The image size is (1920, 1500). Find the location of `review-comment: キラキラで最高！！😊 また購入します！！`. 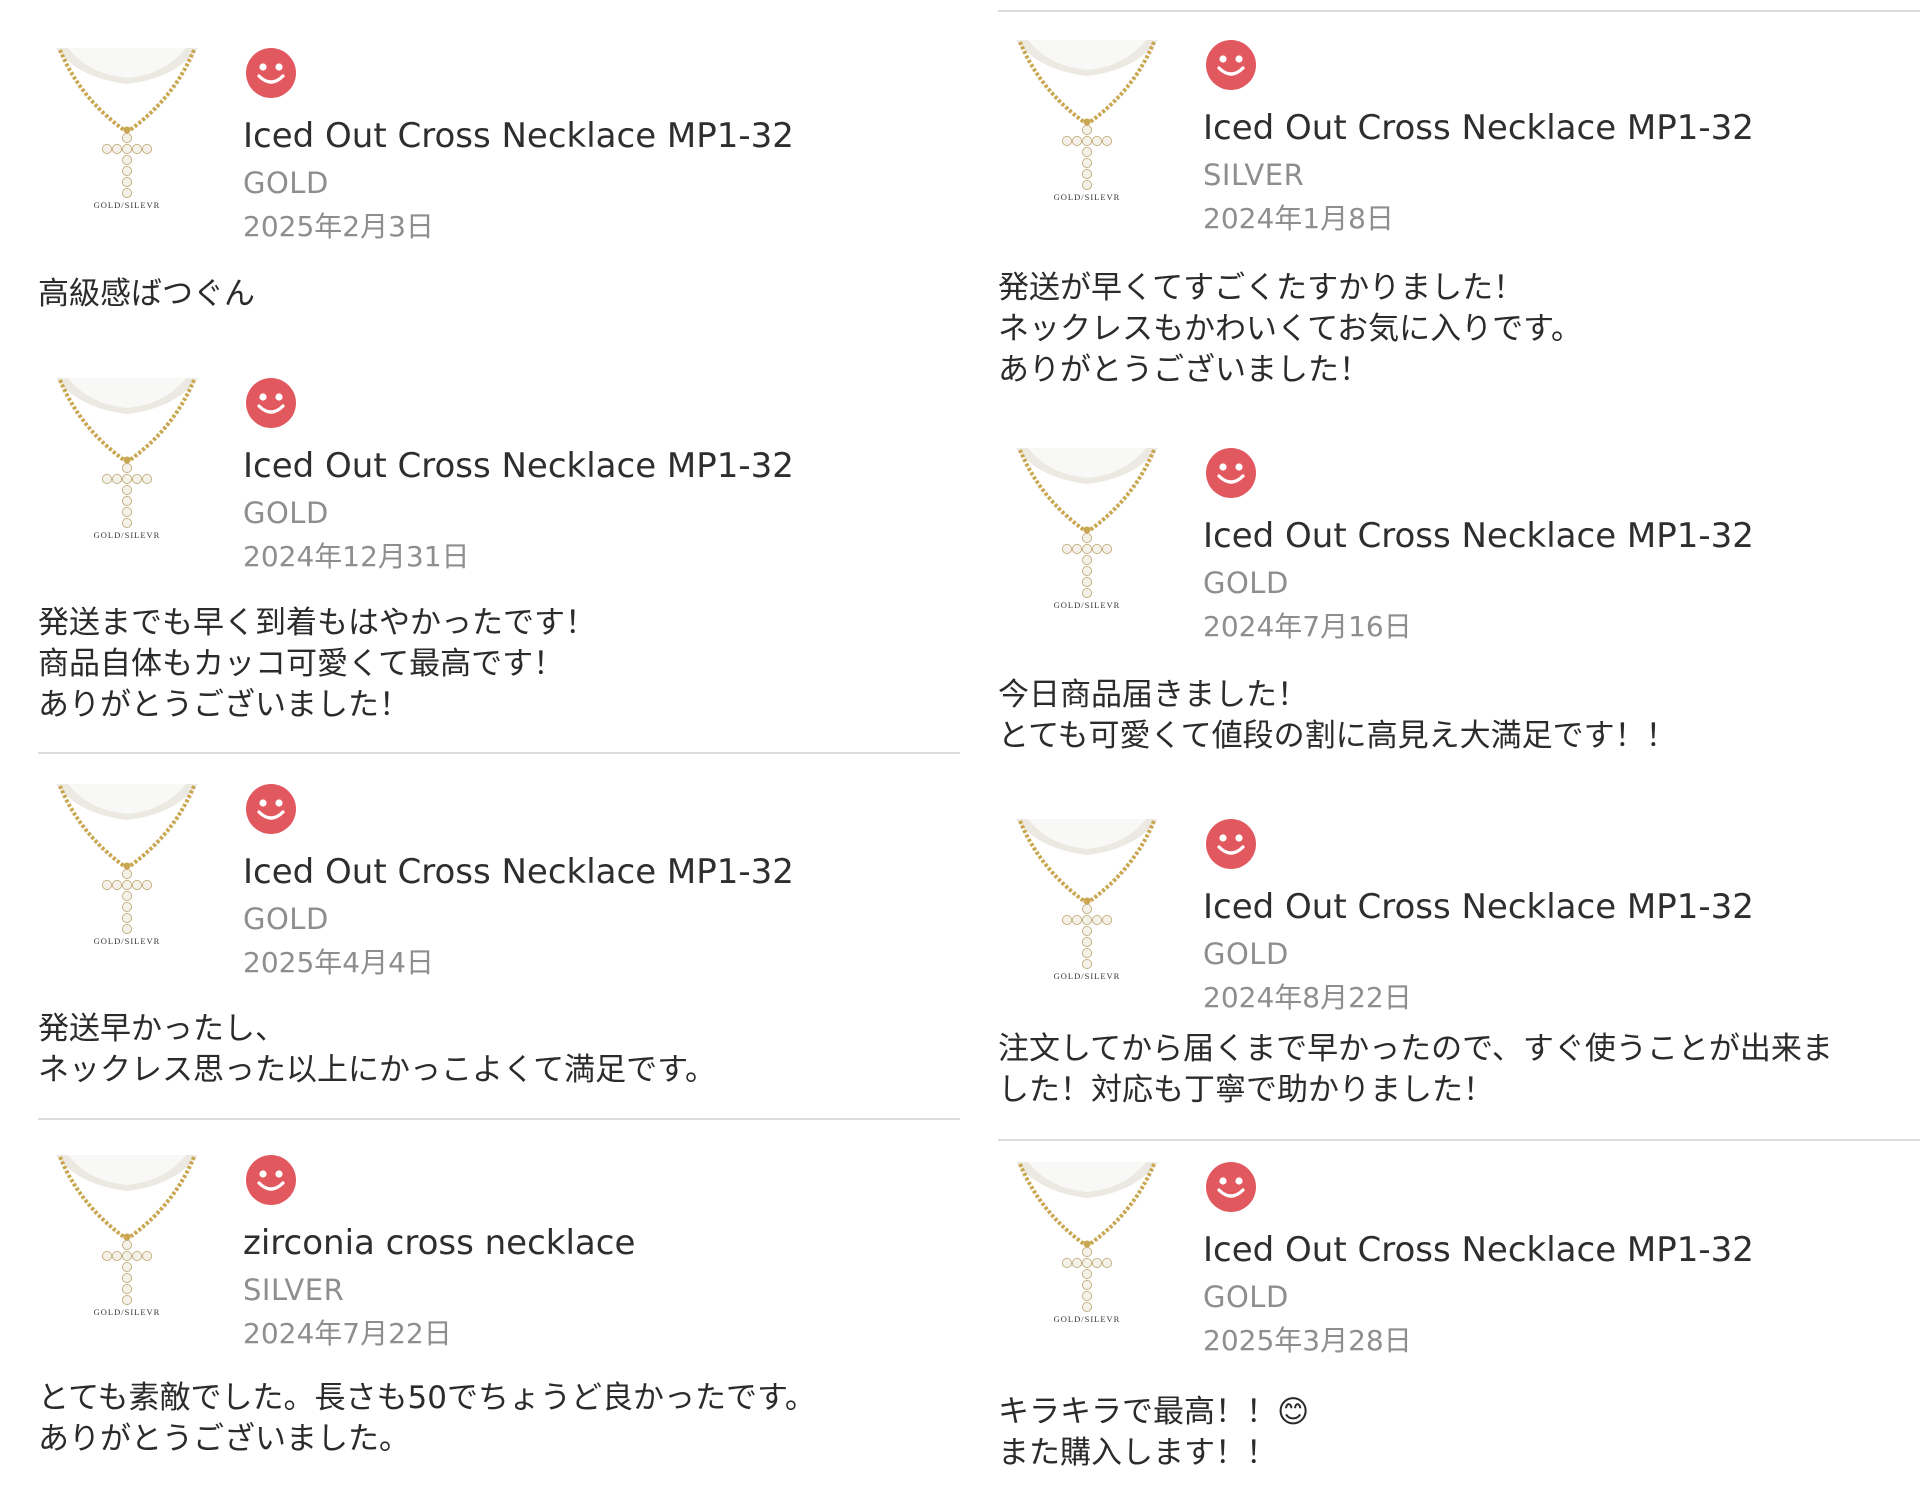

review-comment: キラキラで最高！！😊 また購入します！！ is located at coordinates (1154, 1432).